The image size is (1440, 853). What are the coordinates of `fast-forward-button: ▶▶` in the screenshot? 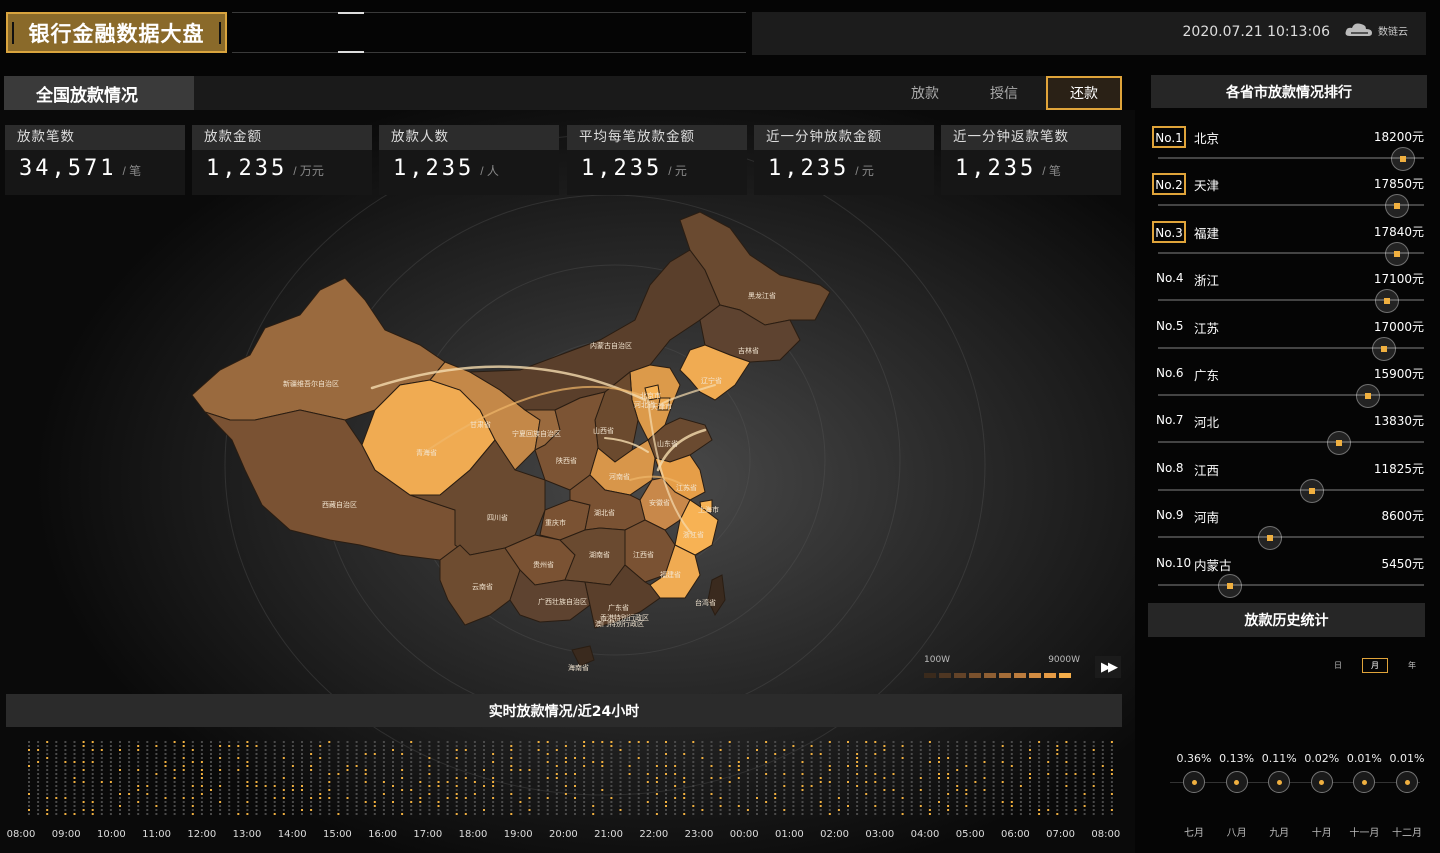 It's located at (1108, 667).